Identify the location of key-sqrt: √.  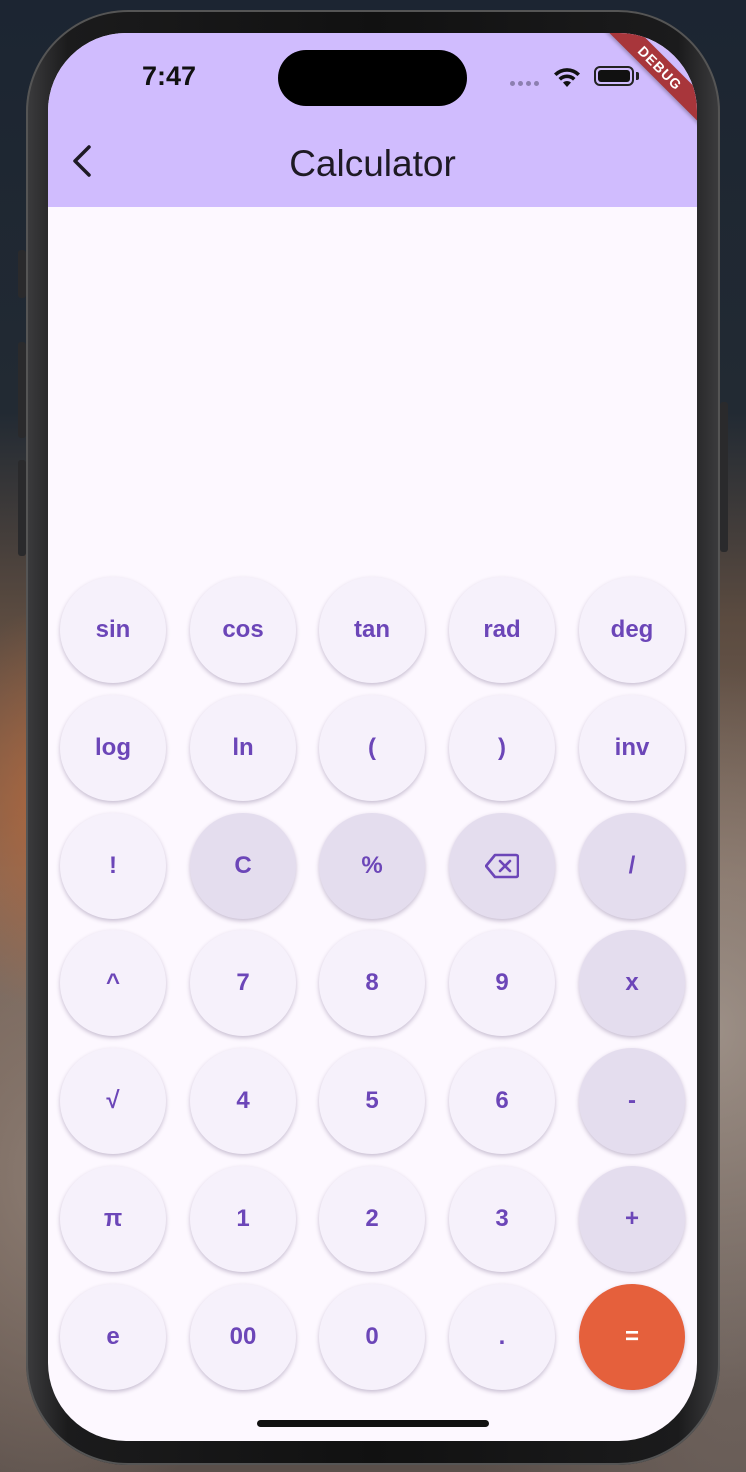
(113, 1101).